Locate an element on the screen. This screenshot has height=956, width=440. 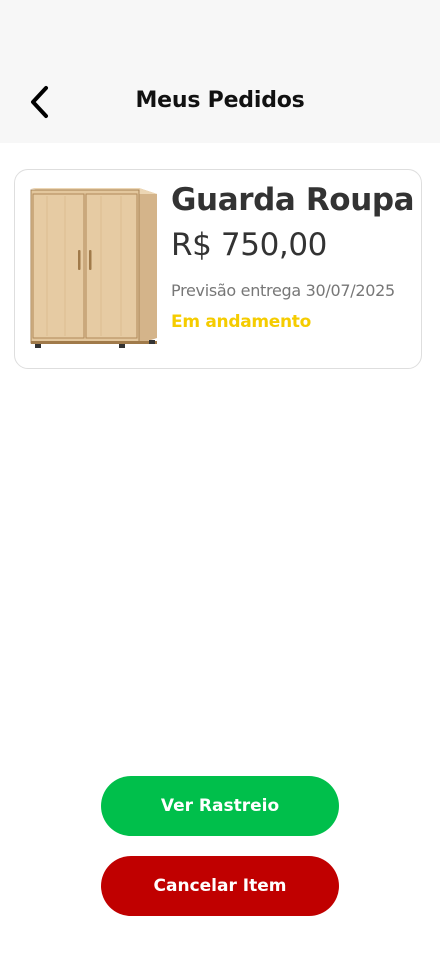
app-header: Meus Pedidos is located at coordinates (220, 71).